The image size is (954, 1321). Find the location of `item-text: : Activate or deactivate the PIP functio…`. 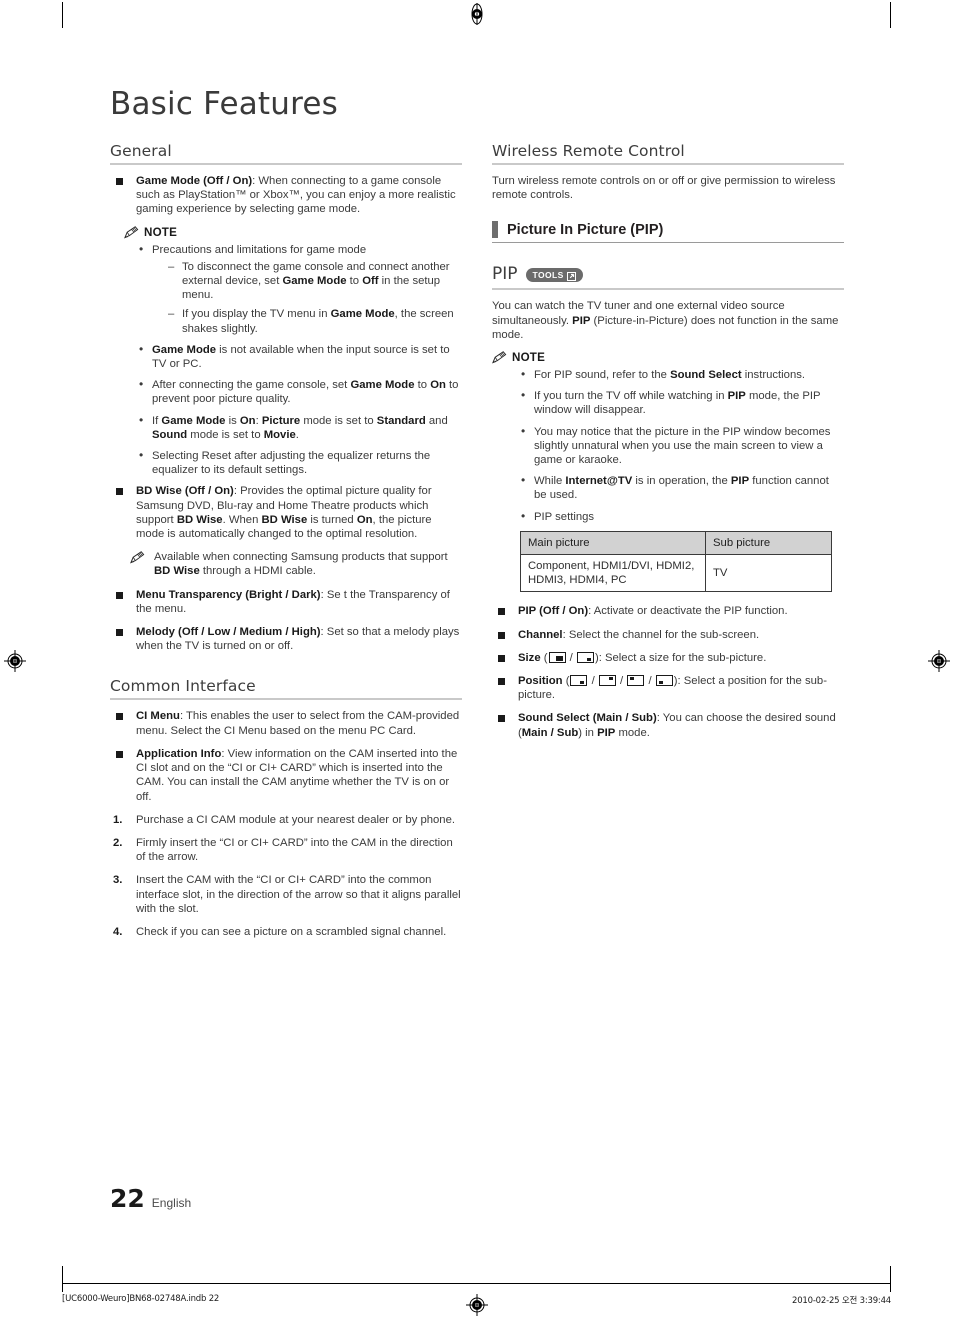

item-text: : Activate or deactivate the PIP functio… is located at coordinates (688, 611).